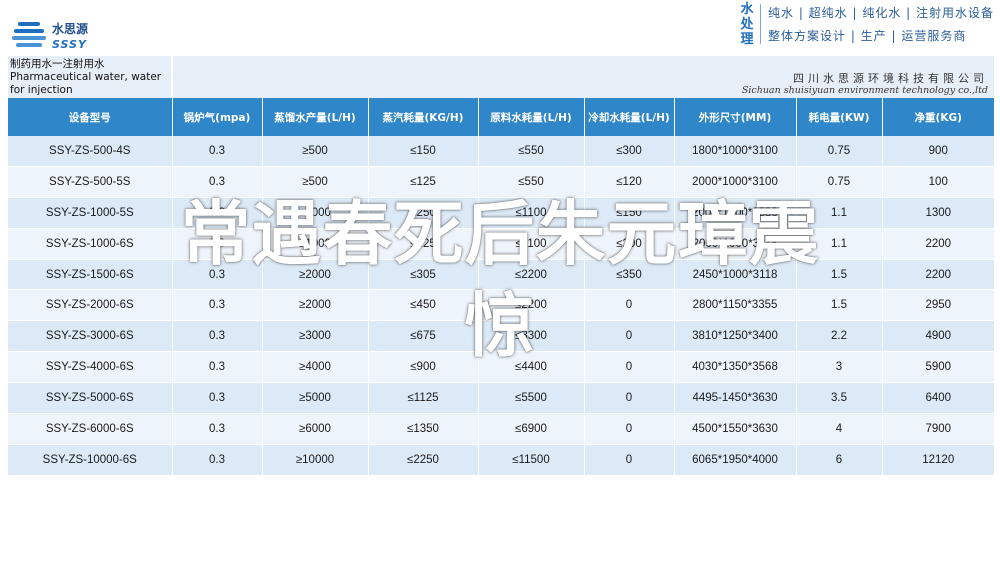 This screenshot has width=1000, height=581. Describe the element at coordinates (938, 460) in the screenshot. I see `table-cell: 12120` at that location.